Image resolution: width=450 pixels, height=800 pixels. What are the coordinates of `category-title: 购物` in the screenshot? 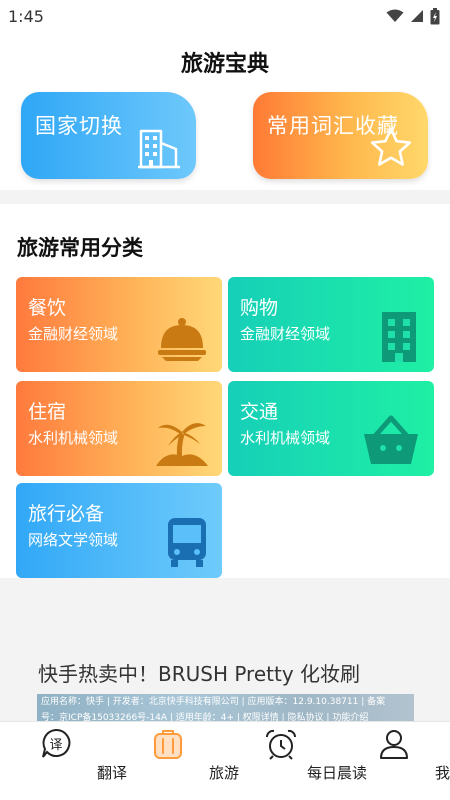 It's located at (259, 308).